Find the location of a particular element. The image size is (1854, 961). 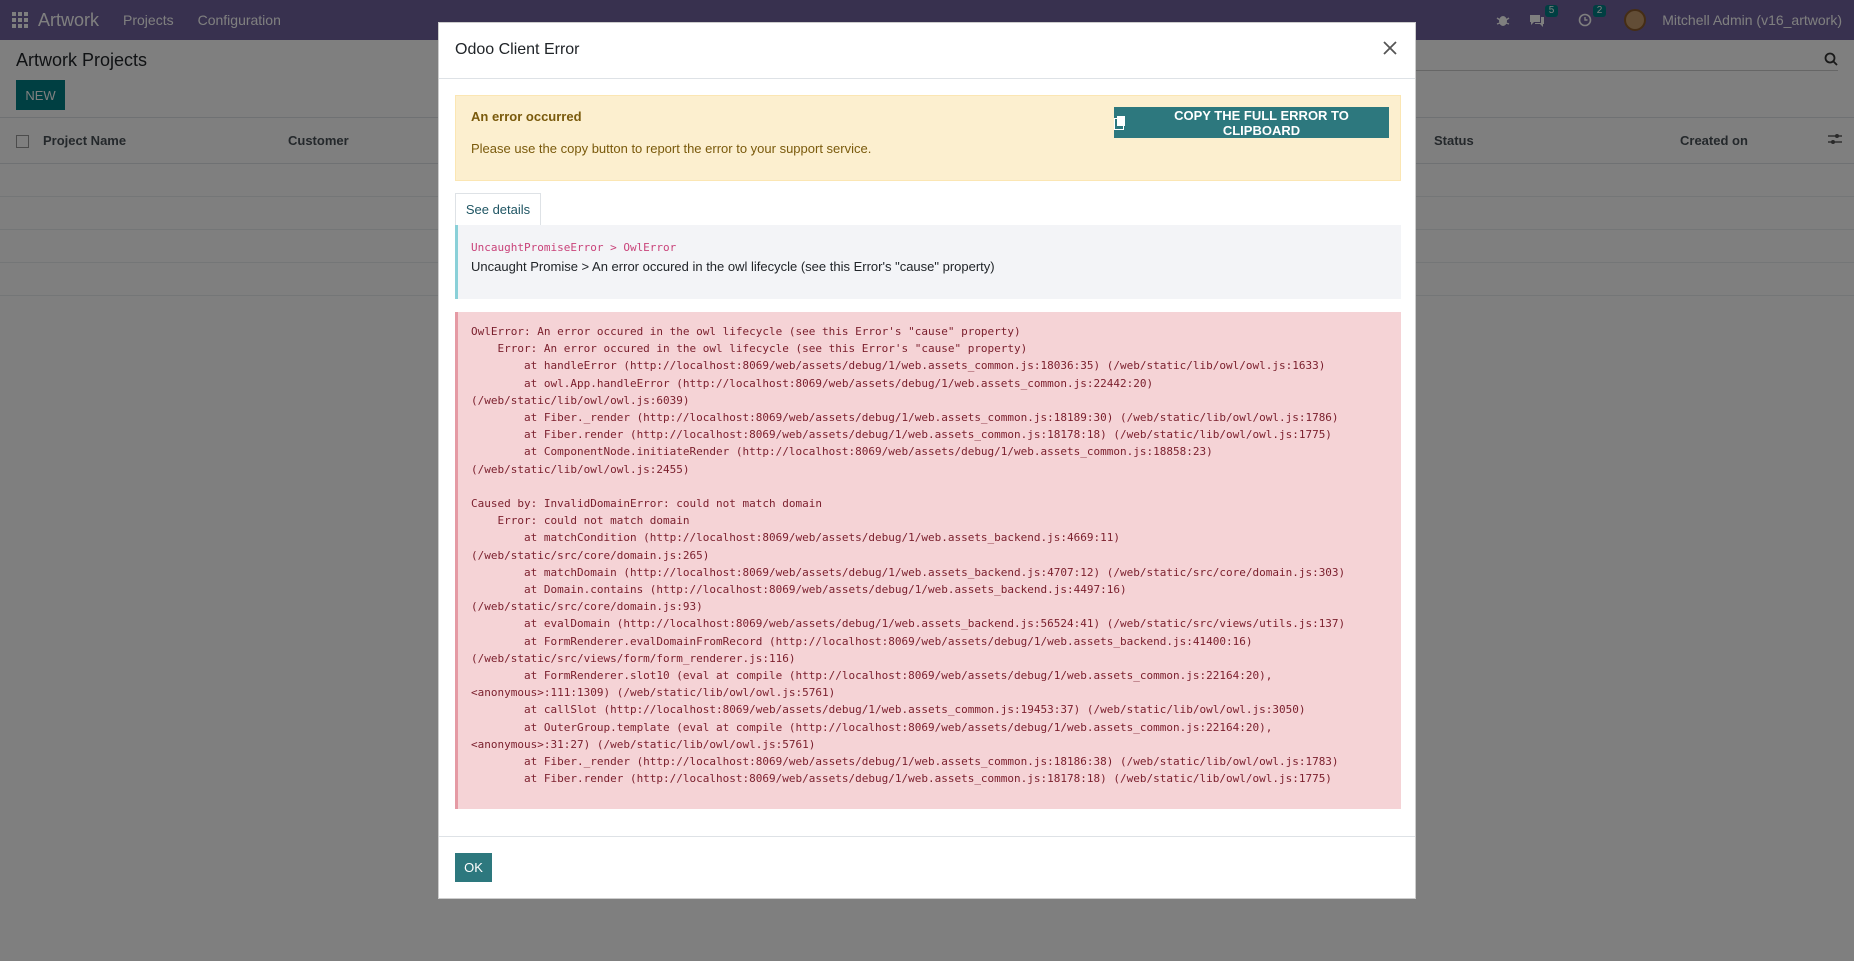

ok-button: OK is located at coordinates (473, 867).